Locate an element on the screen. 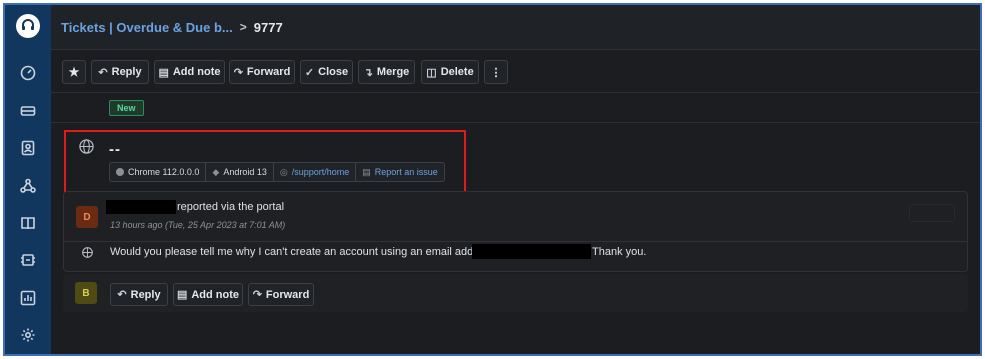  add-note-button: ▤ Add note is located at coordinates (189, 72).